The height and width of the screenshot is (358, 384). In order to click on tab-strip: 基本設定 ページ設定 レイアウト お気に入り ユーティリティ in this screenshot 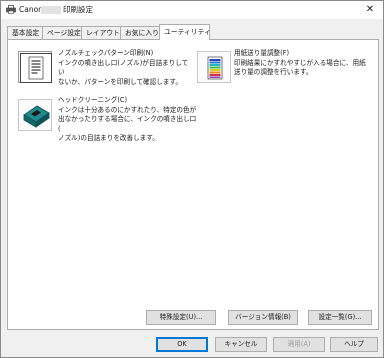, I will do `click(109, 32)`.